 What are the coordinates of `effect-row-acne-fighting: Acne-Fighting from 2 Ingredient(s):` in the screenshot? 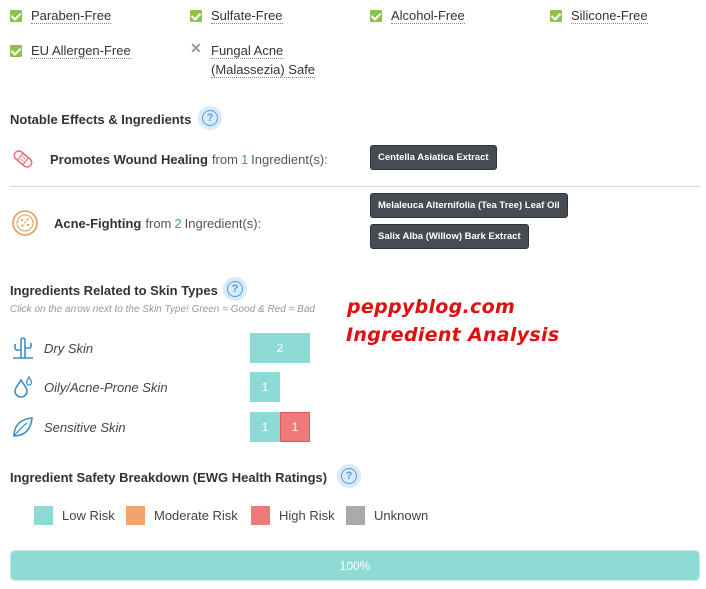 It's located at (135, 223).